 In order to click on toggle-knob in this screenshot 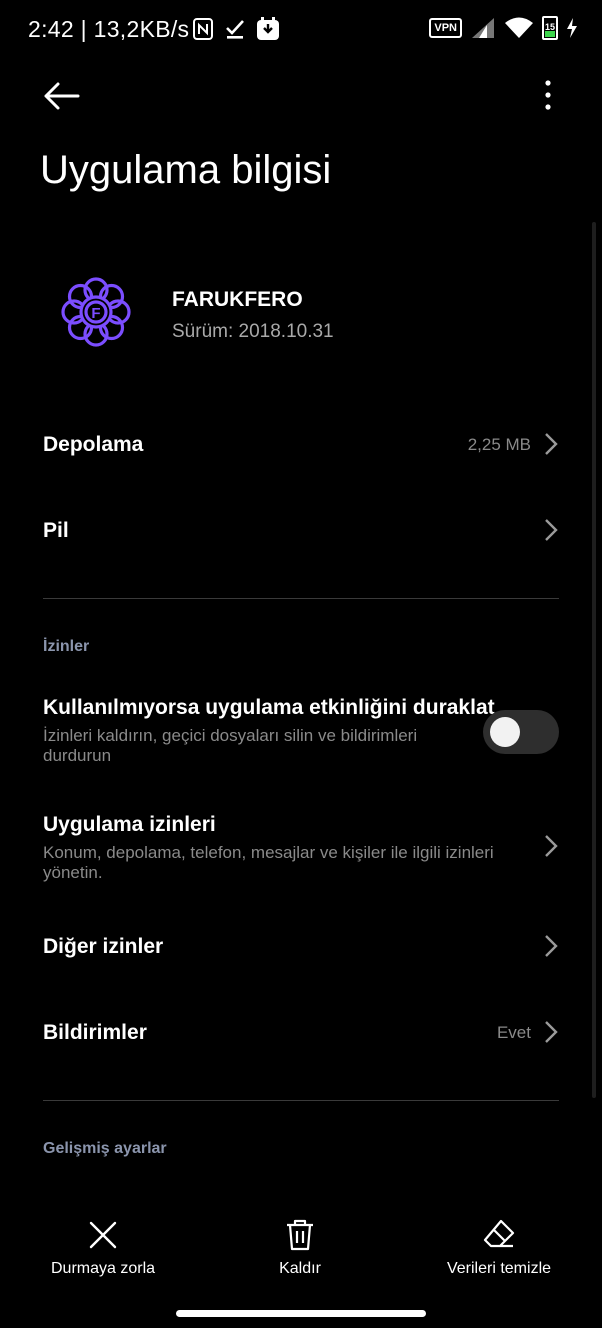, I will do `click(505, 732)`.